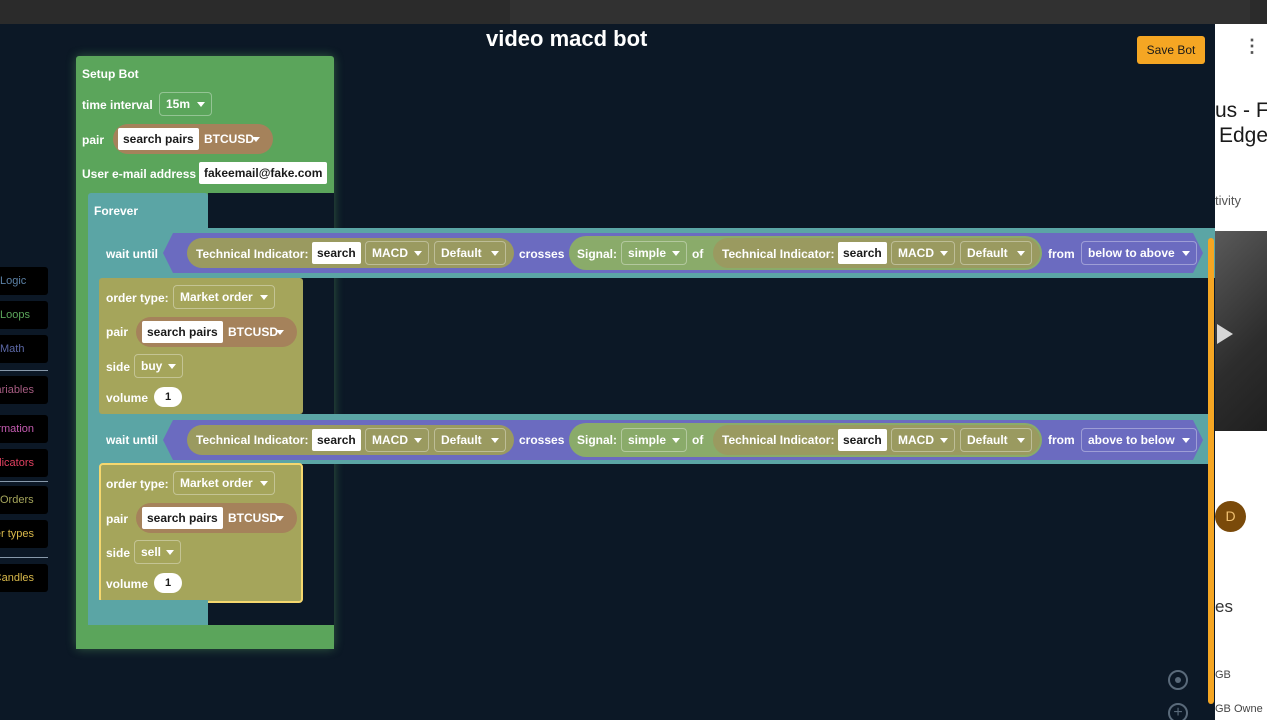 The width and height of the screenshot is (1267, 720). I want to click on toolbox-category: Order types, so click(24, 534).